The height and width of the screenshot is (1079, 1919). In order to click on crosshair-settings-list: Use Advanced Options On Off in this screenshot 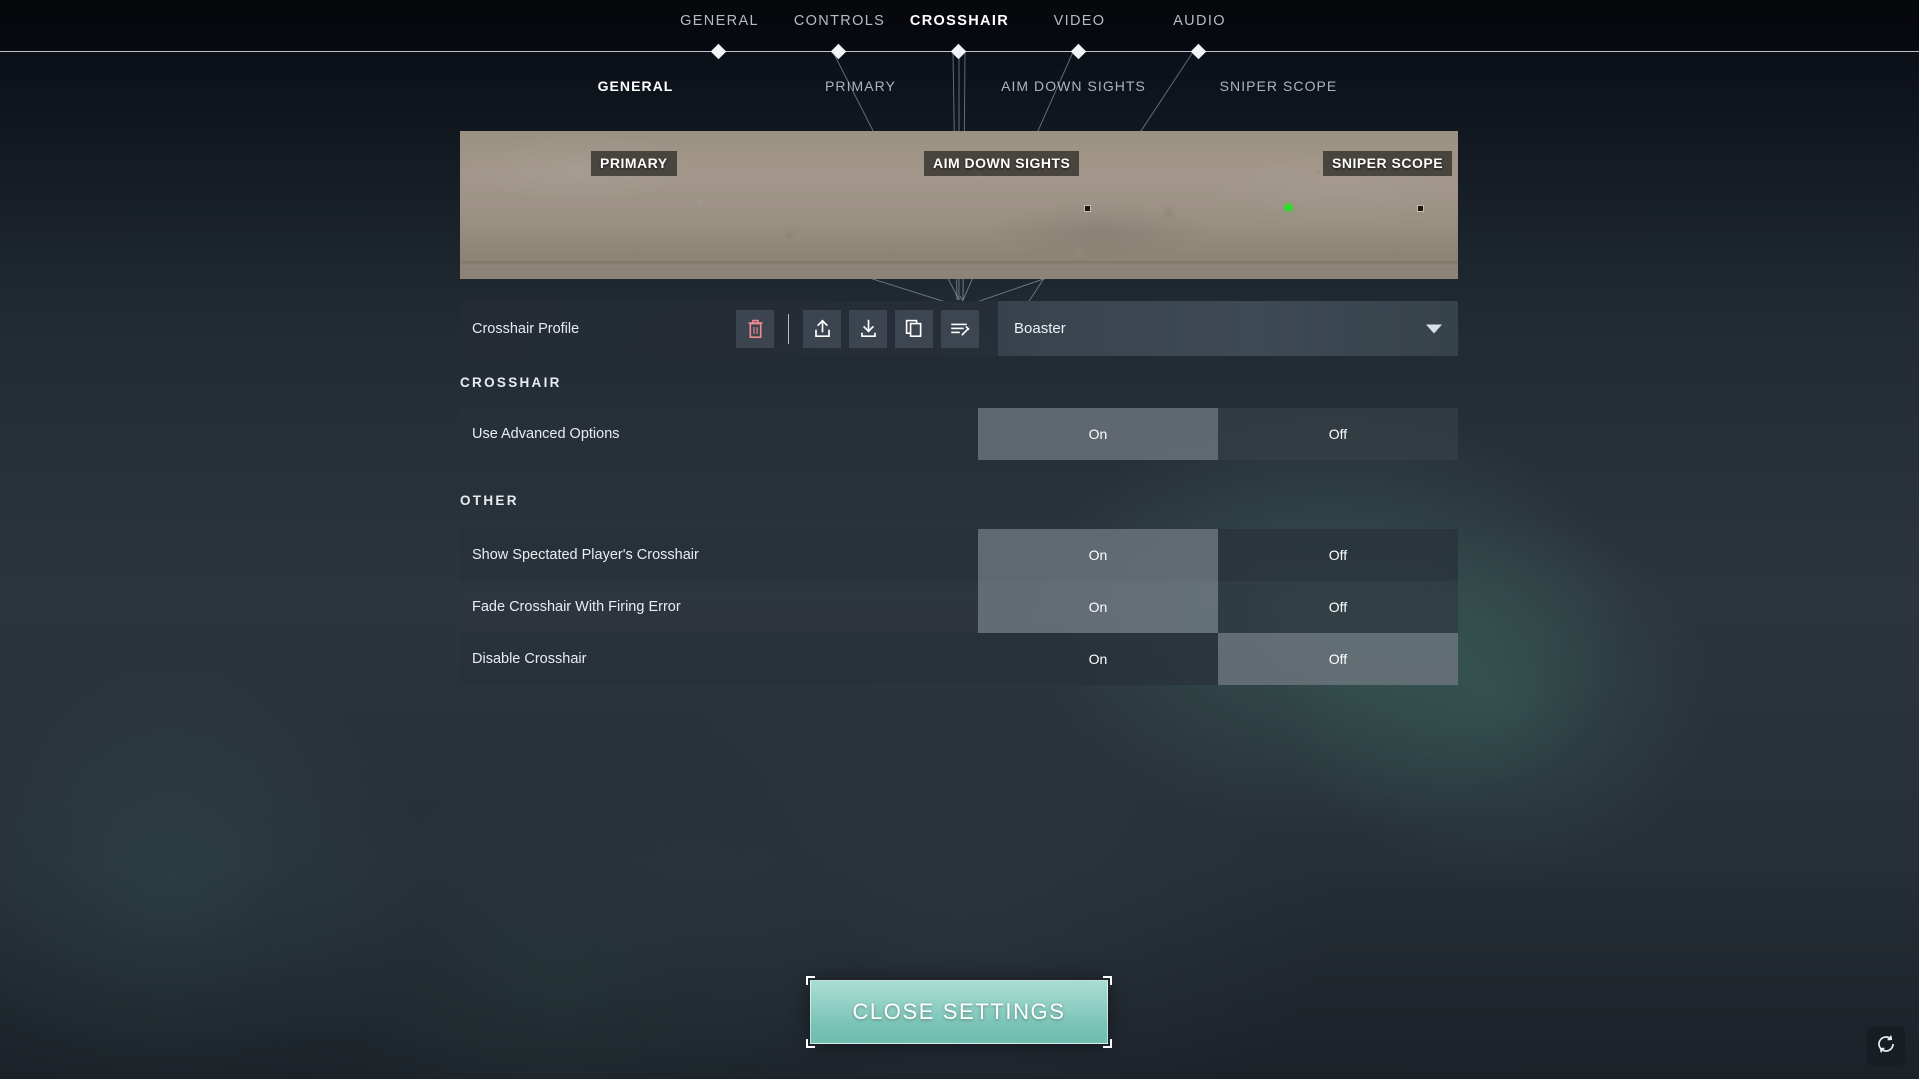, I will do `click(959, 434)`.